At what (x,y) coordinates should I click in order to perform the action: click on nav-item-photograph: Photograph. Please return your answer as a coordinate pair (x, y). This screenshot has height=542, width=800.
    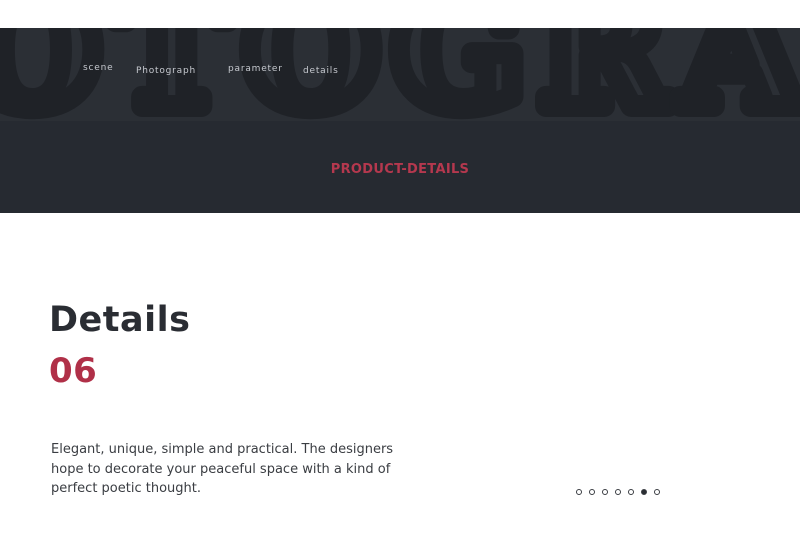
    Looking at the image, I should click on (166, 71).